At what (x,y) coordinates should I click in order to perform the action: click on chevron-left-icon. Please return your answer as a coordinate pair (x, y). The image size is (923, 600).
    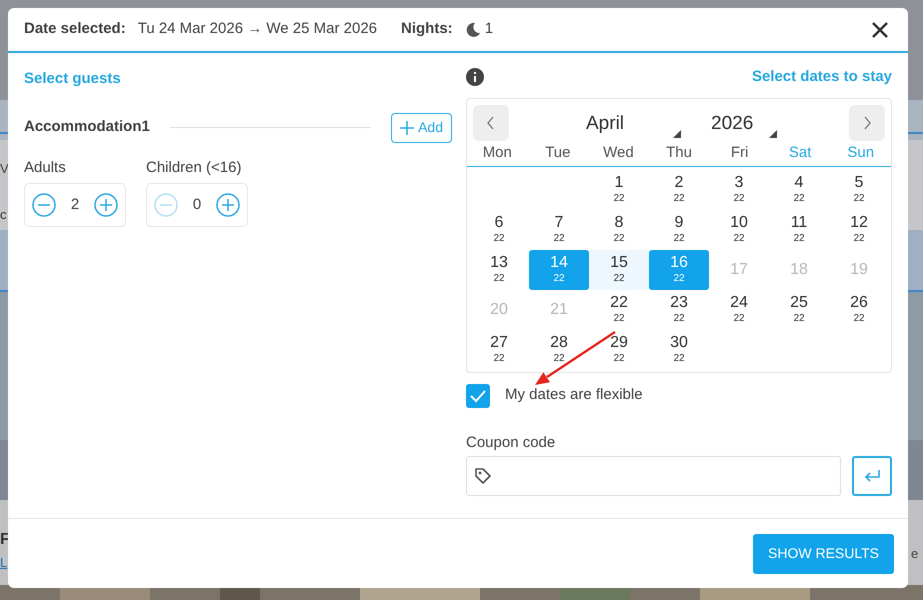
    Looking at the image, I should click on (491, 123).